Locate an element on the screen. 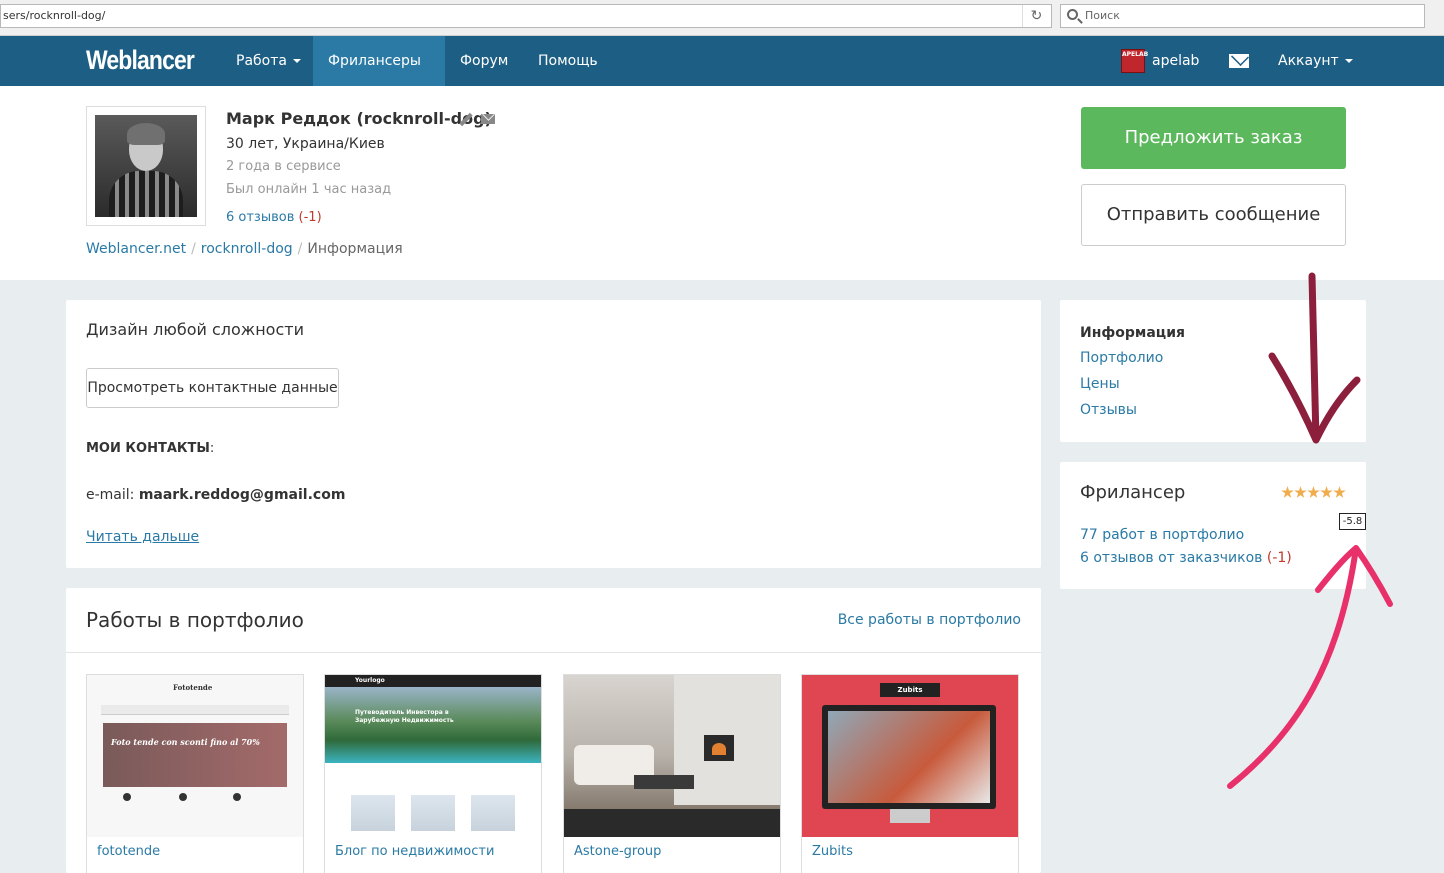 The height and width of the screenshot is (873, 1444). send-message-button: Отправить сообщение is located at coordinates (1213, 215).